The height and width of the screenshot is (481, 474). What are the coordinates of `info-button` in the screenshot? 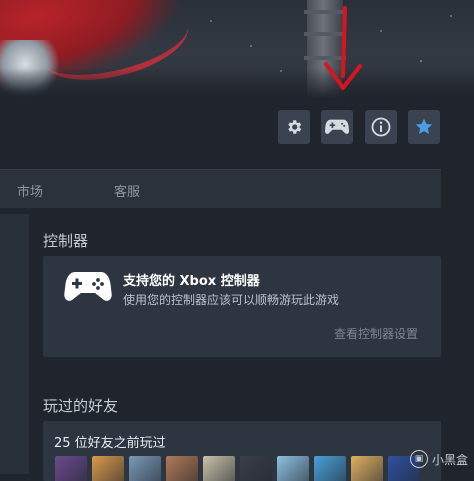 It's located at (381, 127).